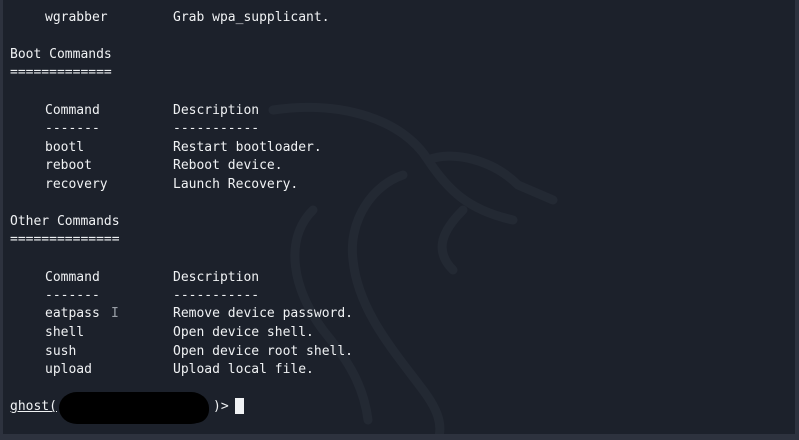 Image resolution: width=799 pixels, height=440 pixels. I want to click on text-cursor-ibeam-icon: I, so click(115, 313).